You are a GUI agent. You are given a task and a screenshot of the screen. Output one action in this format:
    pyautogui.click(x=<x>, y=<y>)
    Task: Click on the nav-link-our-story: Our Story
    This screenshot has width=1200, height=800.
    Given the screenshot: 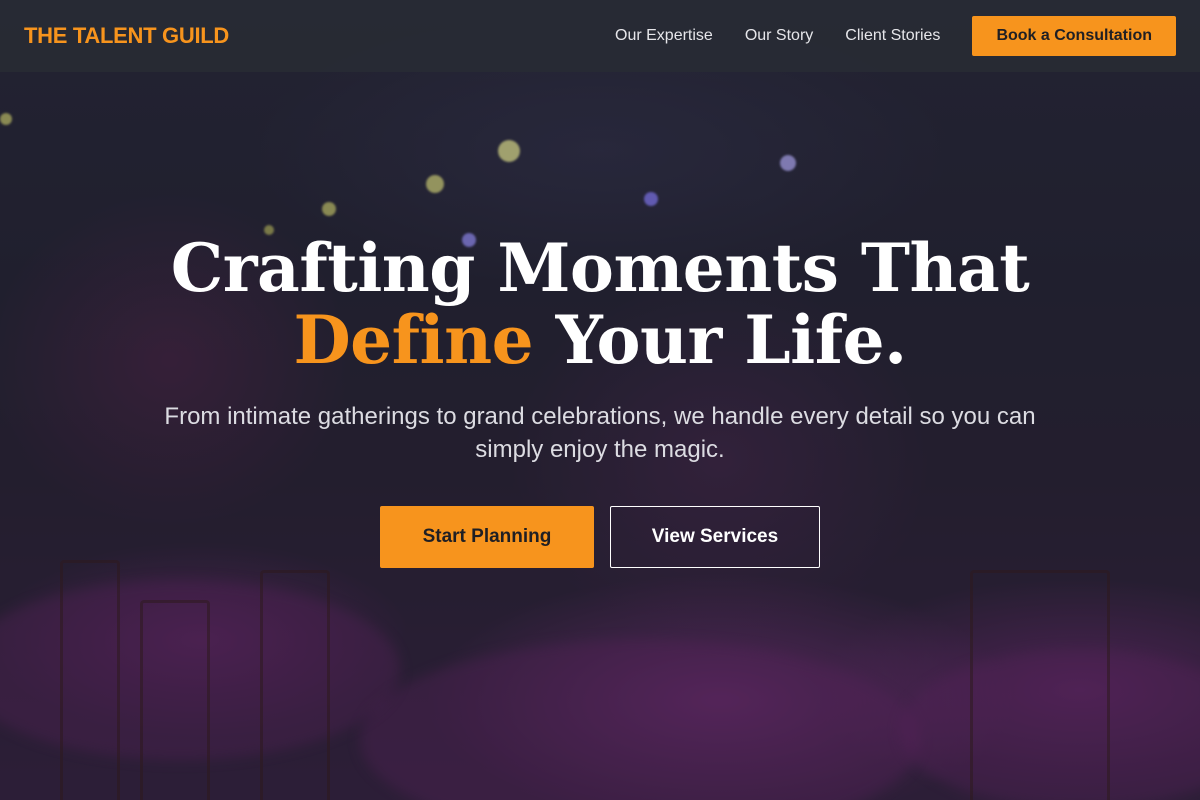 What is the action you would take?
    pyautogui.click(x=779, y=36)
    